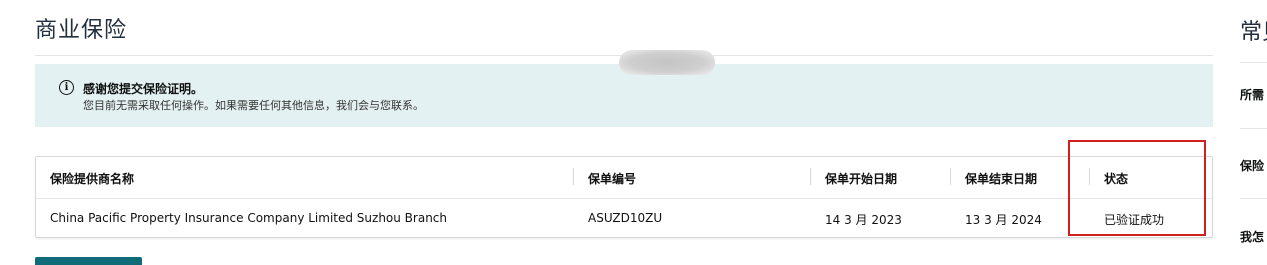  I want to click on table-header: 保险提供商名称 保单编号 保单开始日期 保单结束日期 状态, so click(624, 178).